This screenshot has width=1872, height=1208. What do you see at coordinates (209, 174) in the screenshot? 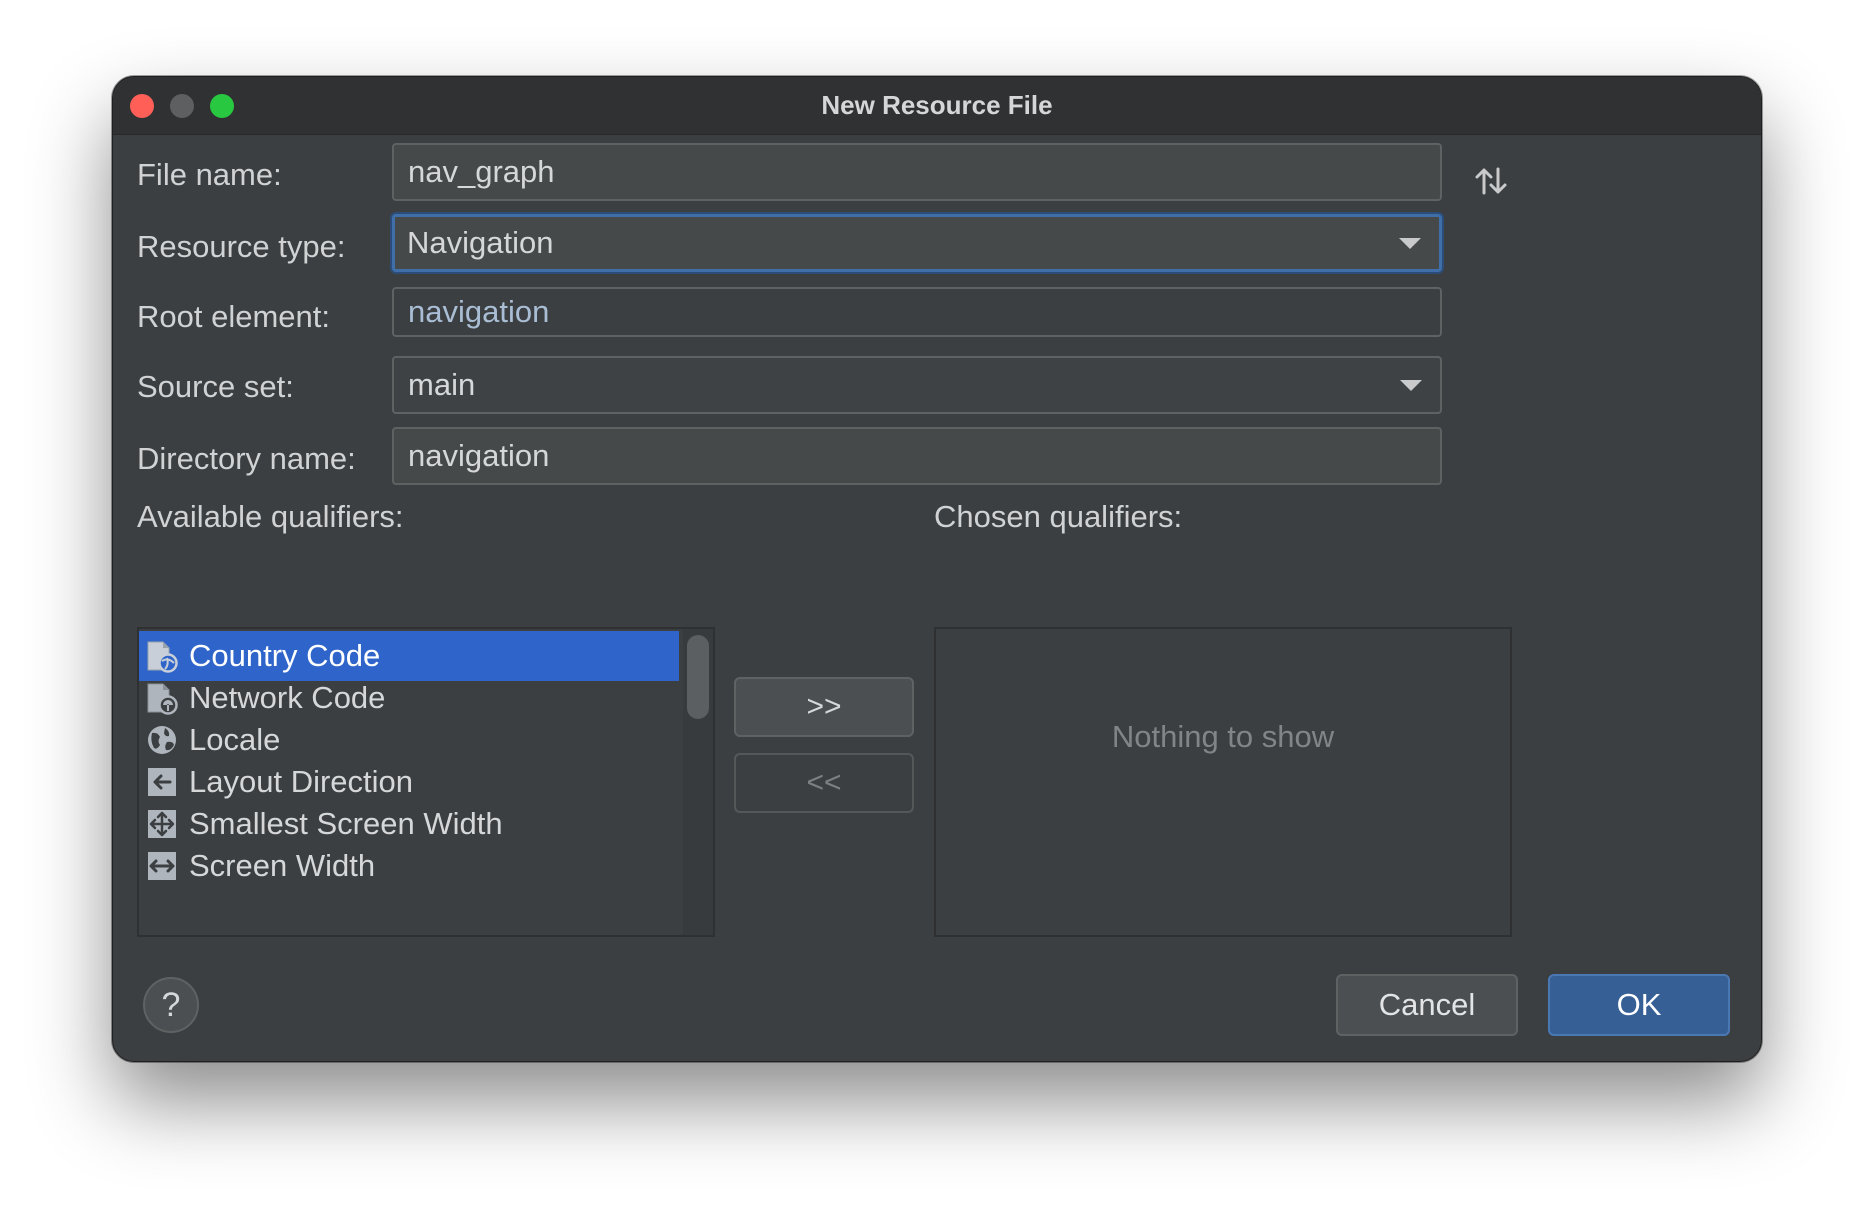
I see `file-name-label: File name:` at bounding box center [209, 174].